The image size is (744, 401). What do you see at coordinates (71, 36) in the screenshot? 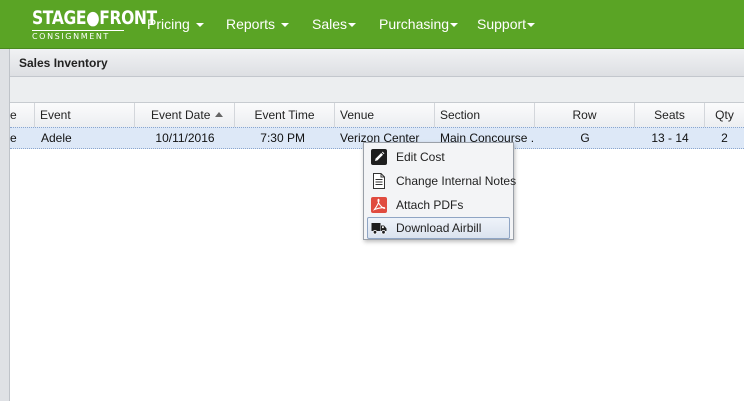
I see `logo-tagline: CONSIGNMENT` at bounding box center [71, 36].